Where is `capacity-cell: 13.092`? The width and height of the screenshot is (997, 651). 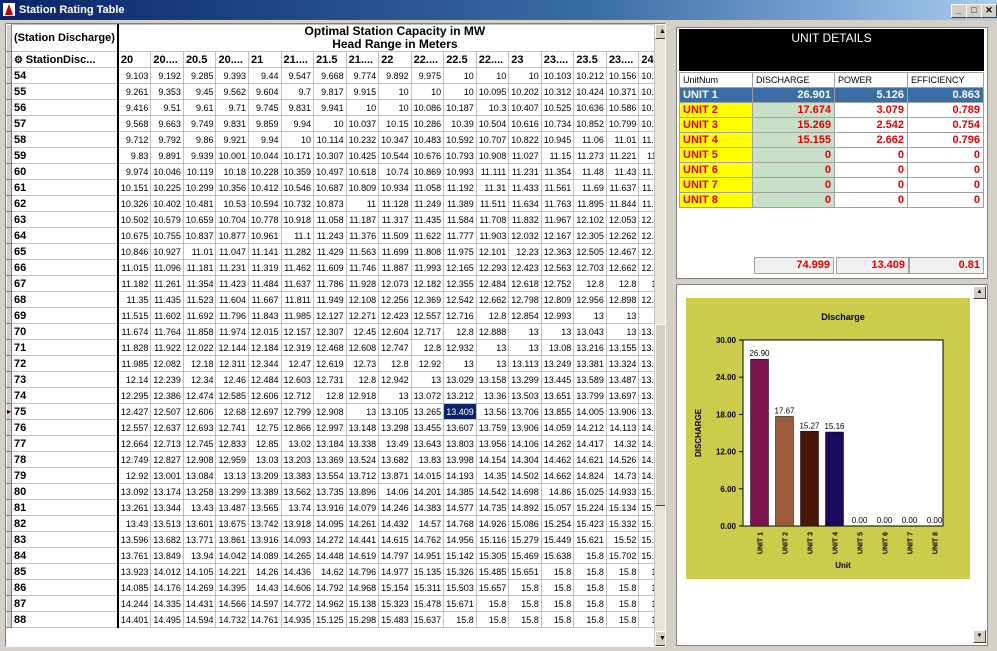 capacity-cell: 13.092 is located at coordinates (134, 491).